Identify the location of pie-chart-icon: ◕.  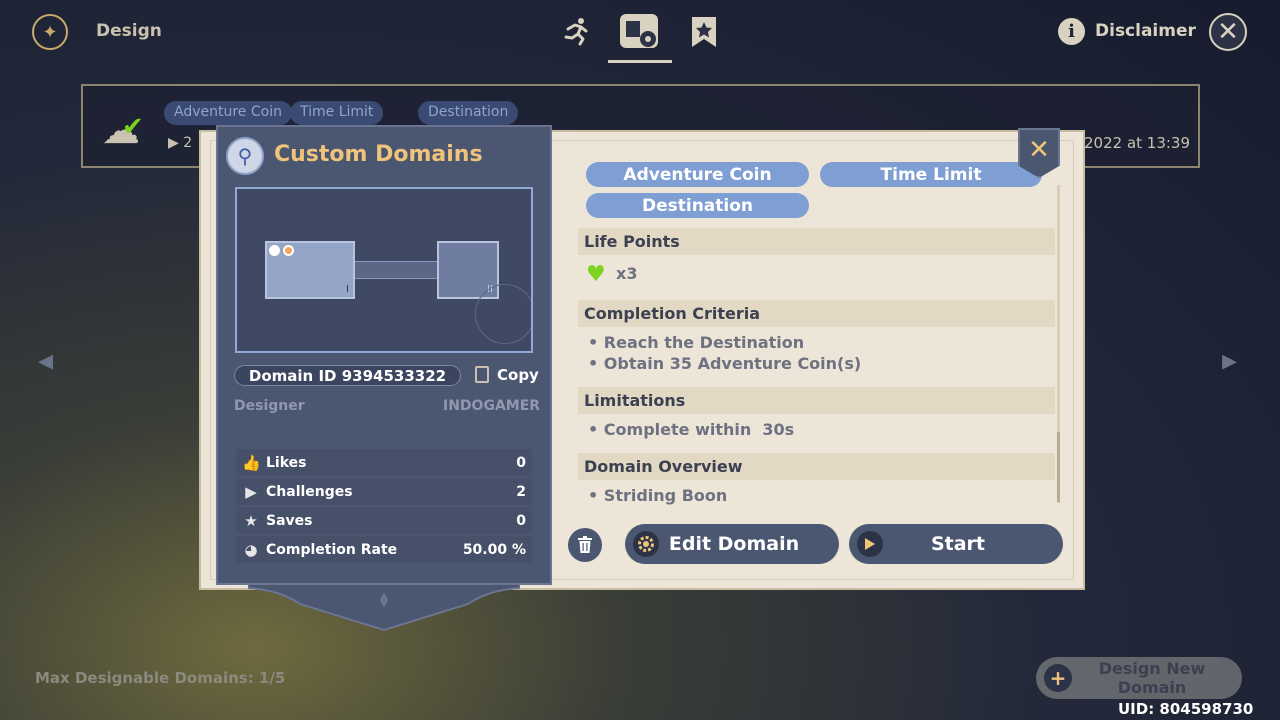
(251, 549).